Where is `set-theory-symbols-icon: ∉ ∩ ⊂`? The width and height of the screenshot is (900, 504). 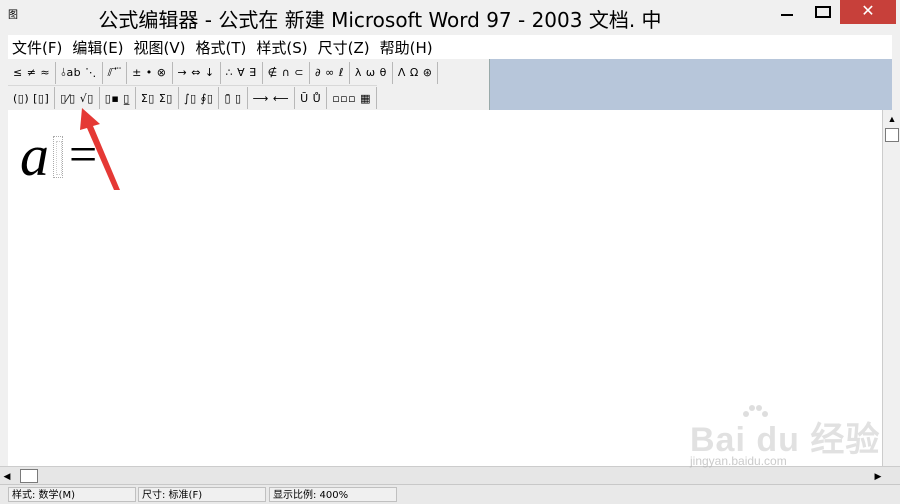
set-theory-symbols-icon: ∉ ∩ ⊂ is located at coordinates (286, 72).